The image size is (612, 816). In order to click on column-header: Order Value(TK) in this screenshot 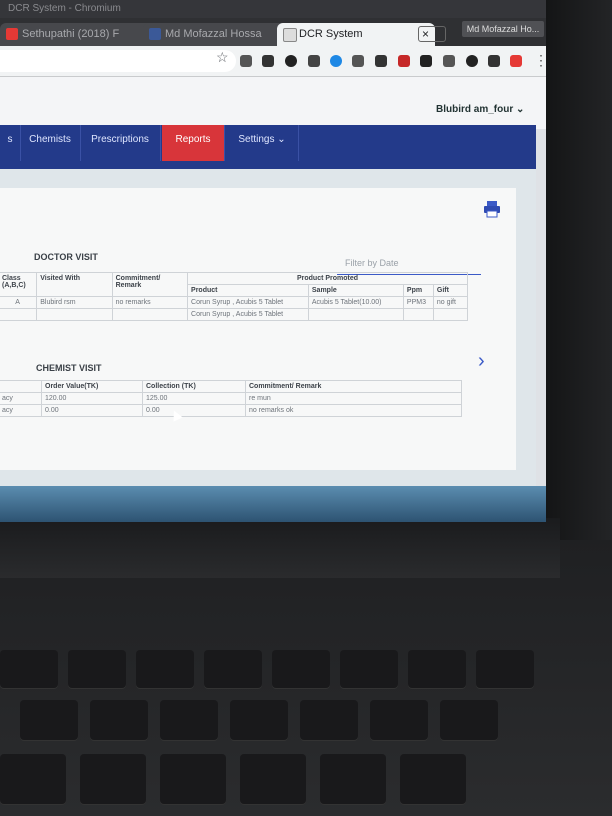, I will do `click(92, 386)`.